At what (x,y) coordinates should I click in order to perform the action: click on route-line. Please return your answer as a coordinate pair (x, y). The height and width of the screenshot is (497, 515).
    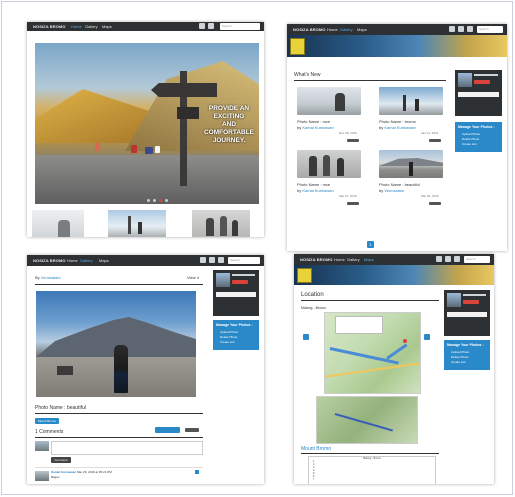
    Looking at the image, I should click on (363, 422).